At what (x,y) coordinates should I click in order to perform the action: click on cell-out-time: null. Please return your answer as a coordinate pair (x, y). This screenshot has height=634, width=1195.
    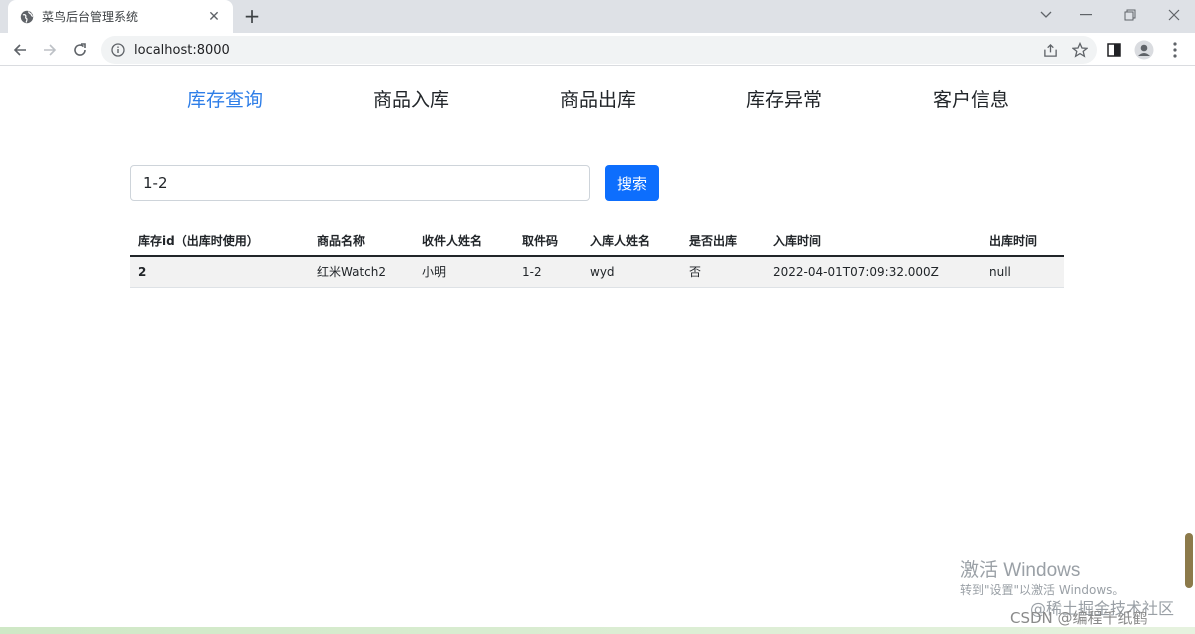
    Looking at the image, I should click on (1022, 272).